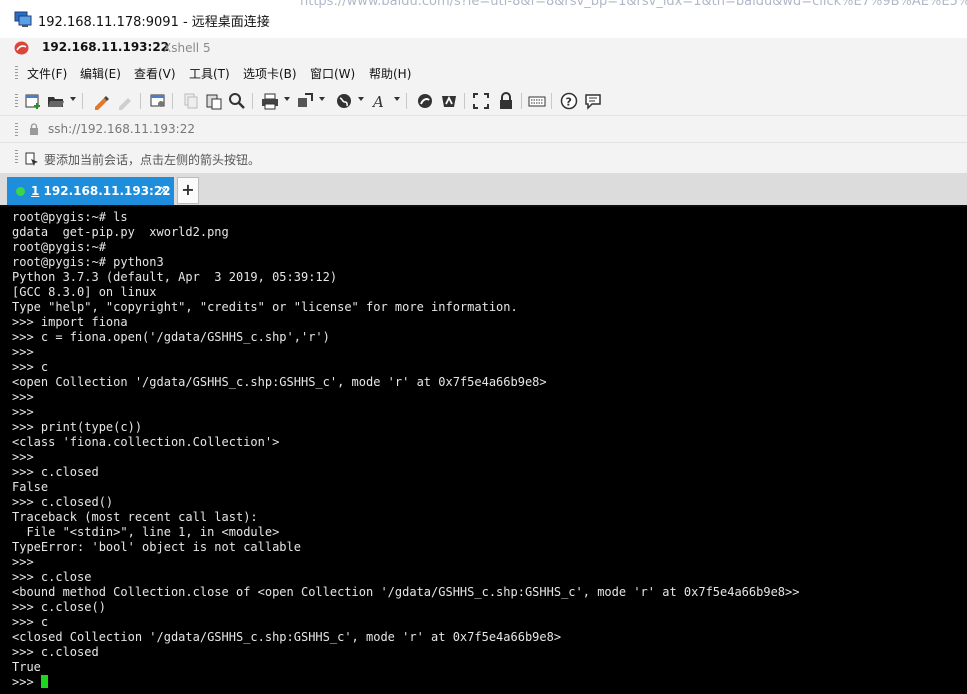 Image resolution: width=967 pixels, height=694 pixels. I want to click on toolbar: A ?, so click(483, 101).